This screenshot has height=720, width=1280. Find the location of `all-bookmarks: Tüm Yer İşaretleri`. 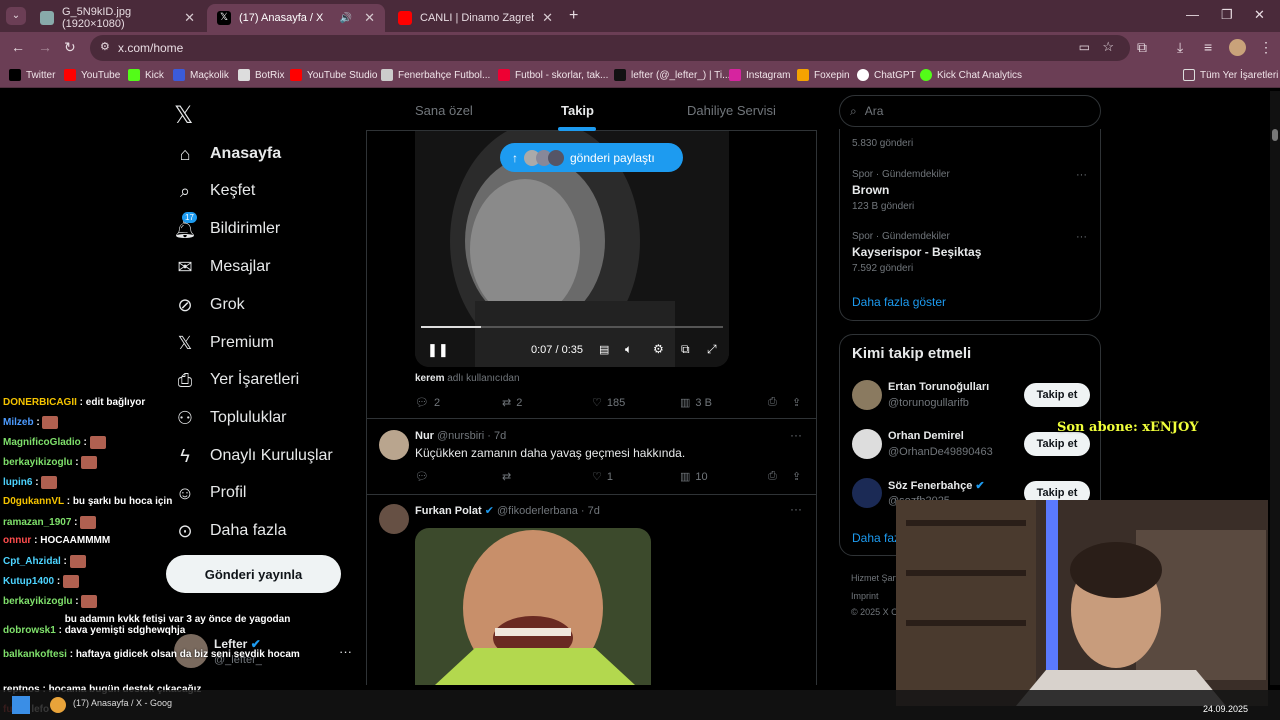

all-bookmarks: Tüm Yer İşaretleri is located at coordinates (1230, 75).